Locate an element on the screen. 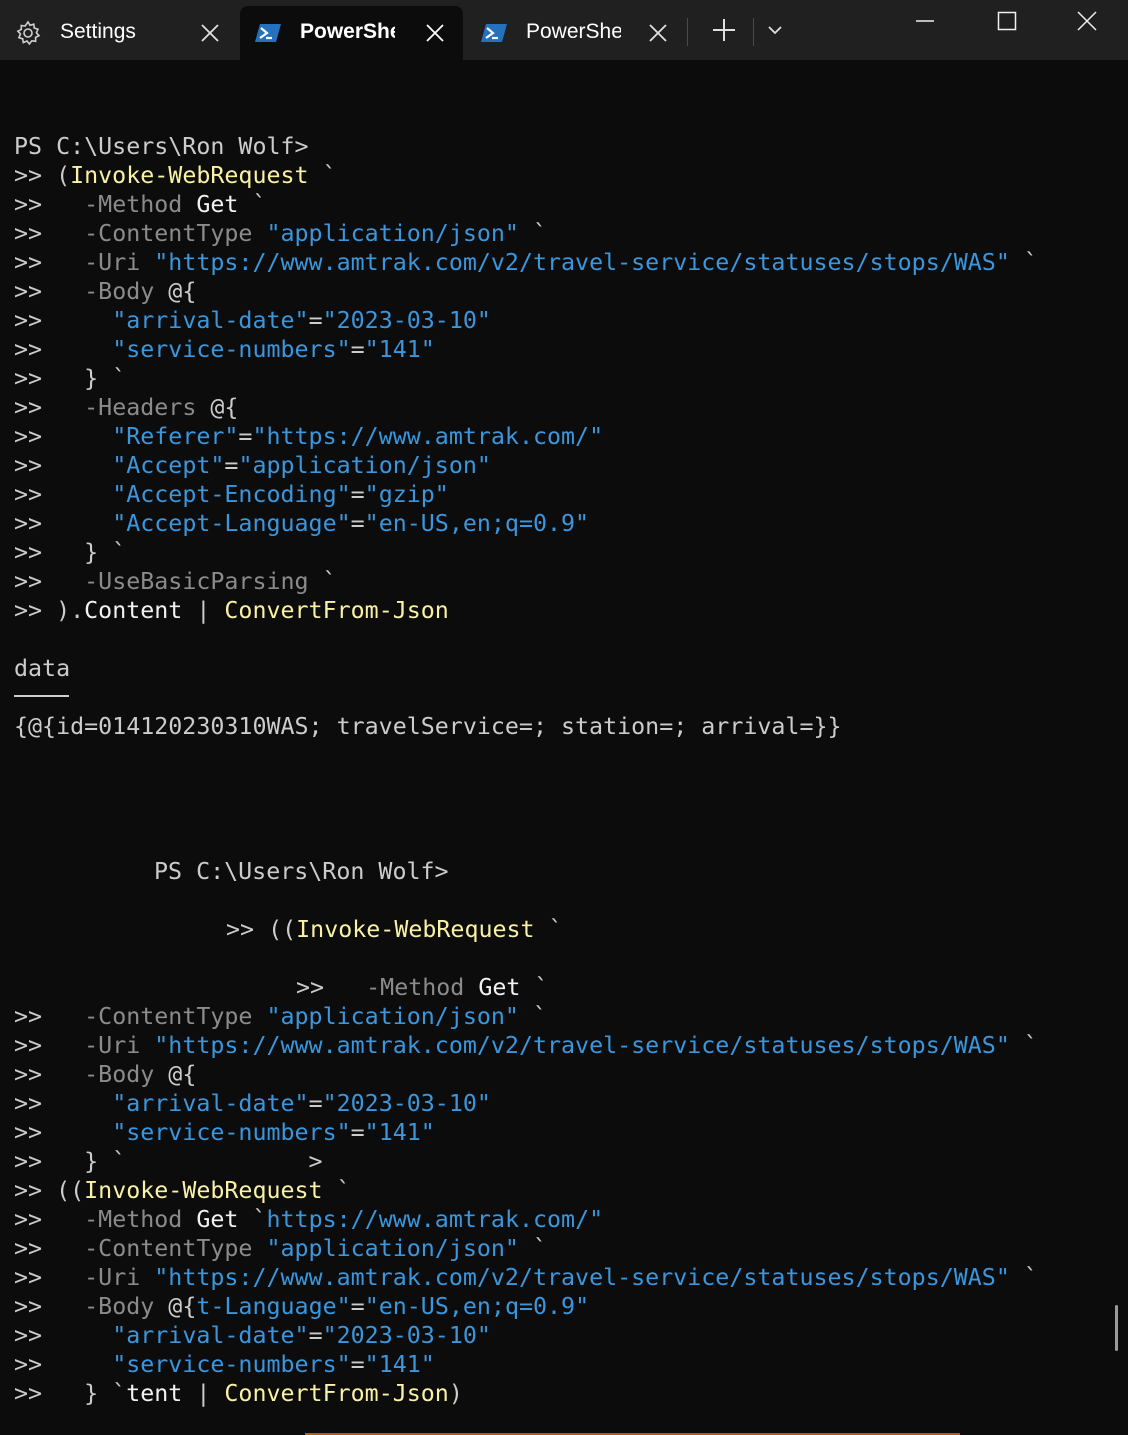 The height and width of the screenshot is (1435, 1128). terminal-text: >> ). is located at coordinates (49, 610).